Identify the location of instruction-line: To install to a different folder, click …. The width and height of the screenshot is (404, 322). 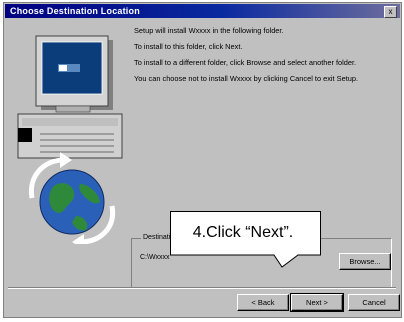
(245, 62).